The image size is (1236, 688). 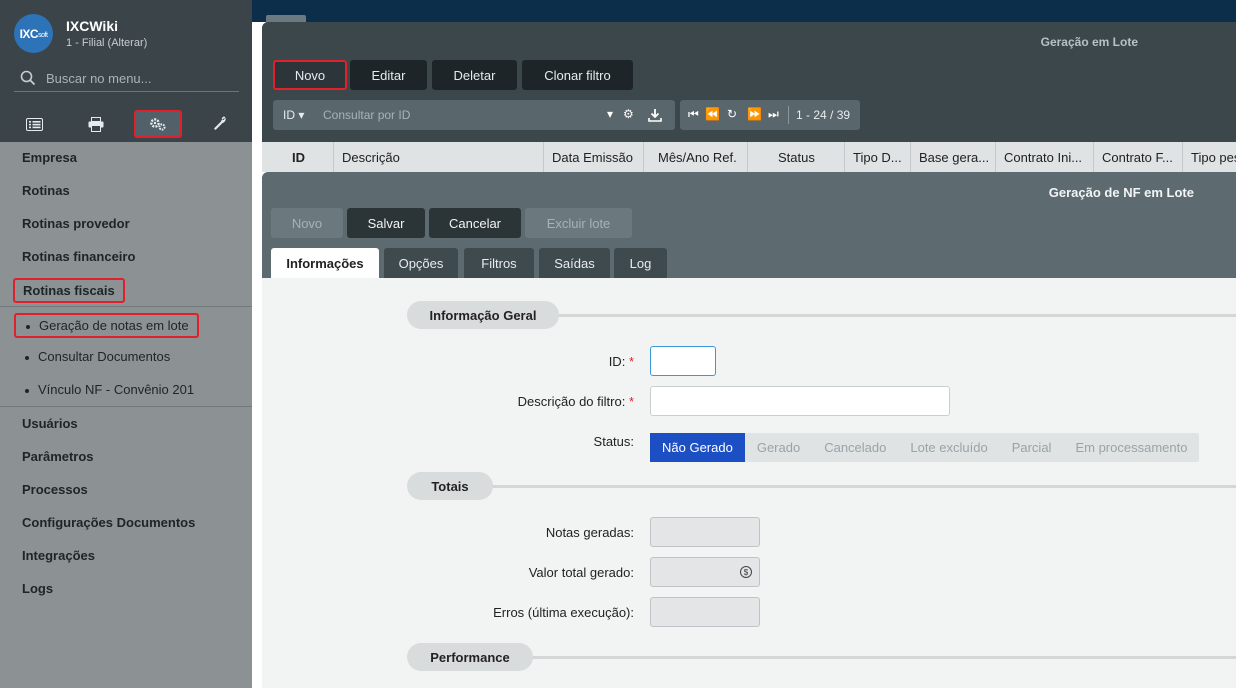 I want to click on caret-down-icon: ▾, so click(x=610, y=114).